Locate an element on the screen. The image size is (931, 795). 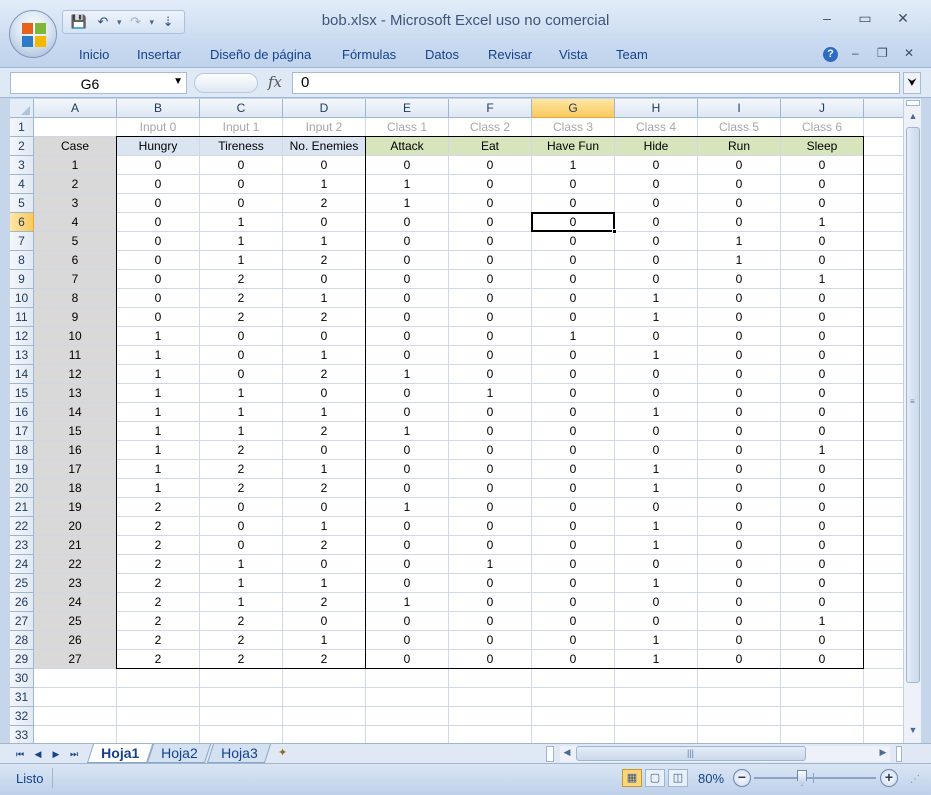
row-header-5: 5 is located at coordinates (22, 203).